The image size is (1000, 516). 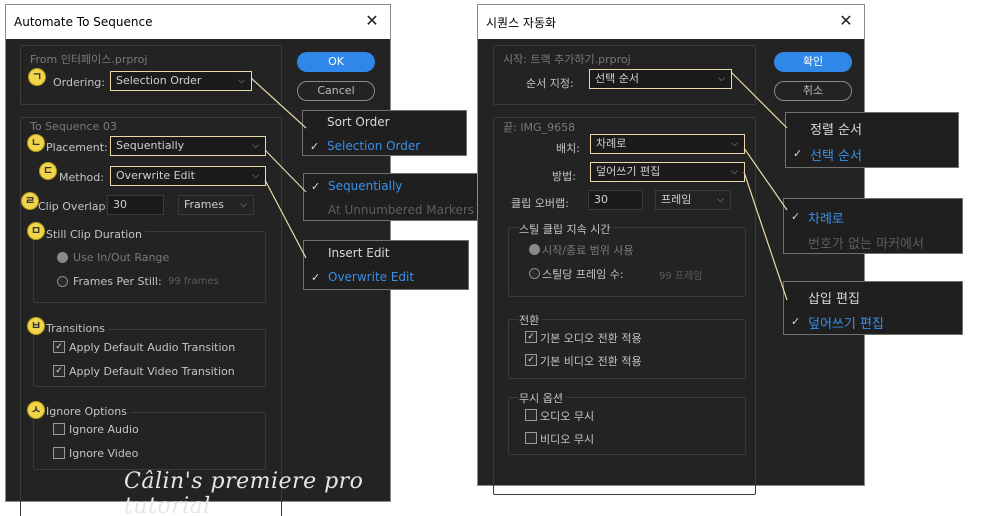 What do you see at coordinates (765, 236) in the screenshot?
I see `connector-method-ko` at bounding box center [765, 236].